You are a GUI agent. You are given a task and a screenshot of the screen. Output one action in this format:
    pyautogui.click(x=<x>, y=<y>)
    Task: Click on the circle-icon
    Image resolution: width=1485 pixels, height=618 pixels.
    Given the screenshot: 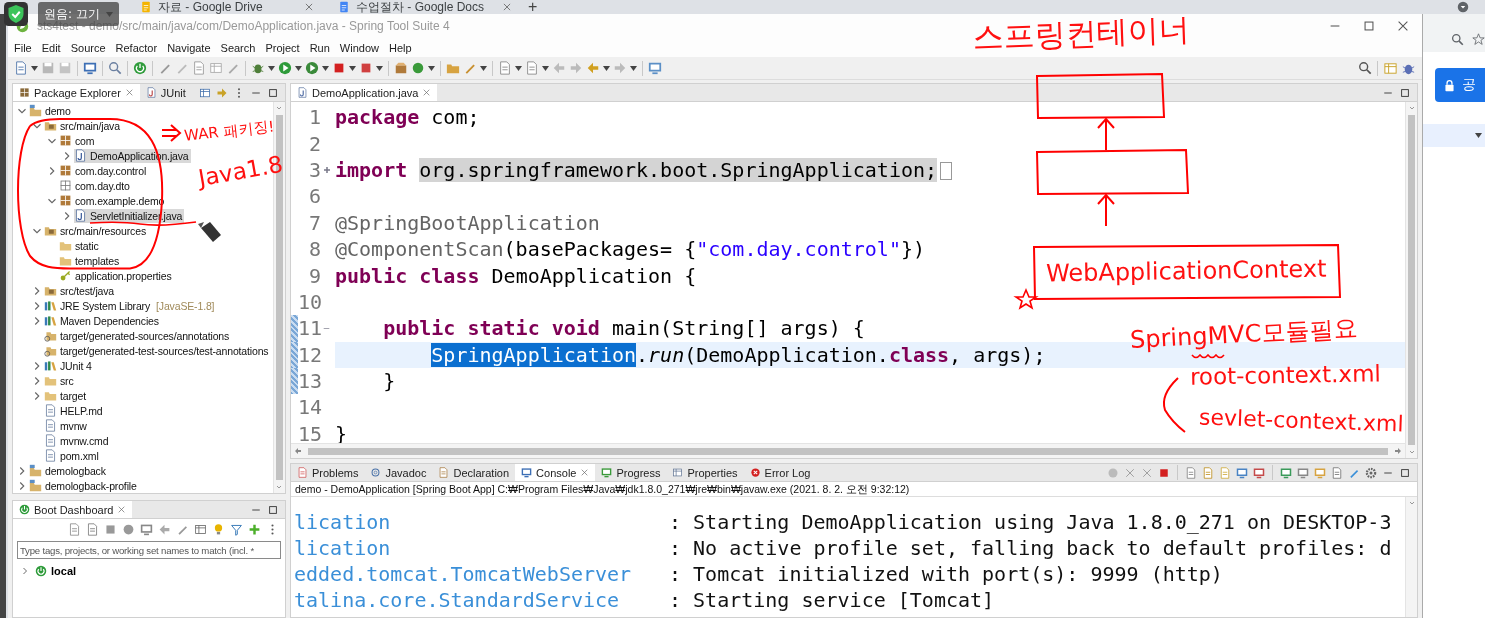 What is the action you would take?
    pyautogui.click(x=128, y=529)
    